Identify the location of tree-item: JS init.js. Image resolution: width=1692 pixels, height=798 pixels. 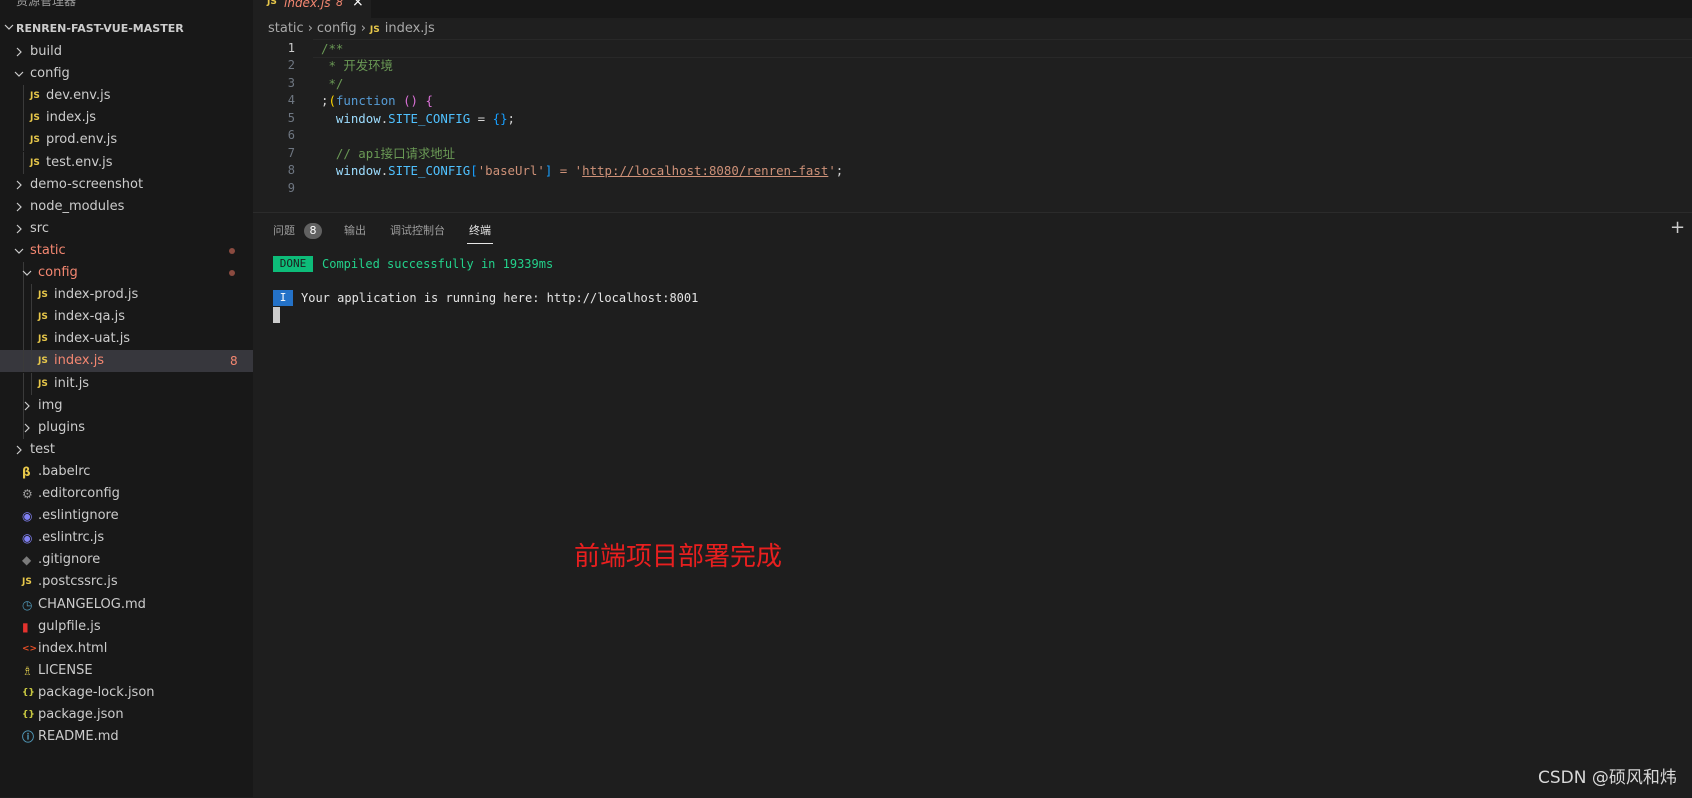
(126, 383).